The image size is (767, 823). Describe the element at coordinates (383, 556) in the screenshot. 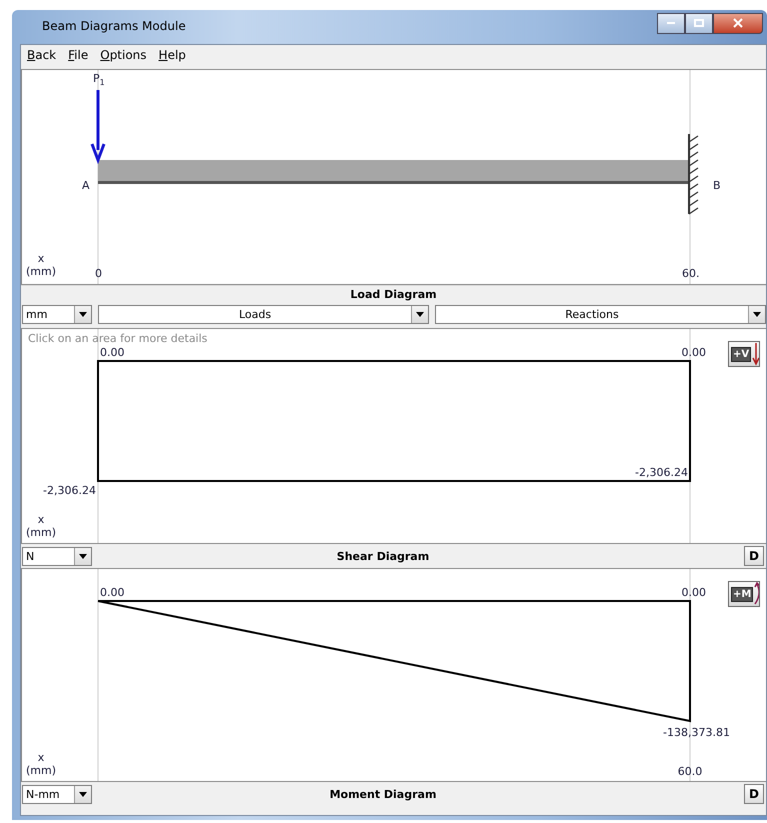

I see `diagram-title: Shear Diagram` at that location.